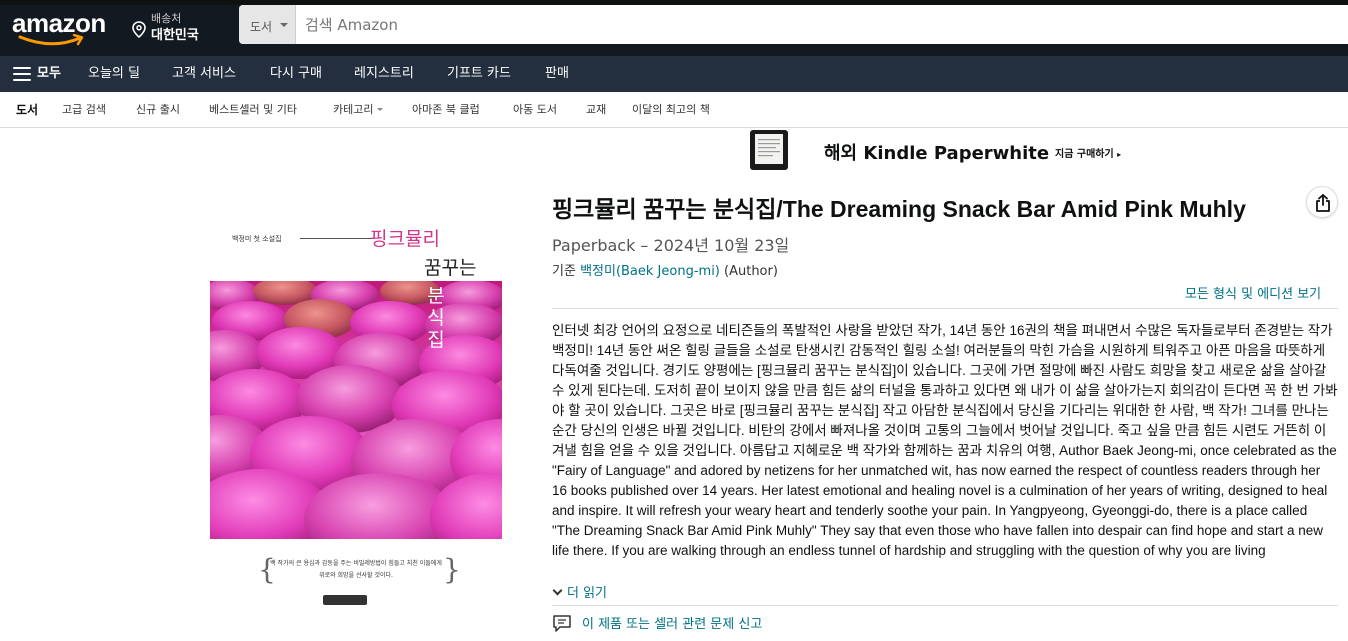  Describe the element at coordinates (353, 109) in the screenshot. I see `subnav-categories-label: 카테고리` at that location.